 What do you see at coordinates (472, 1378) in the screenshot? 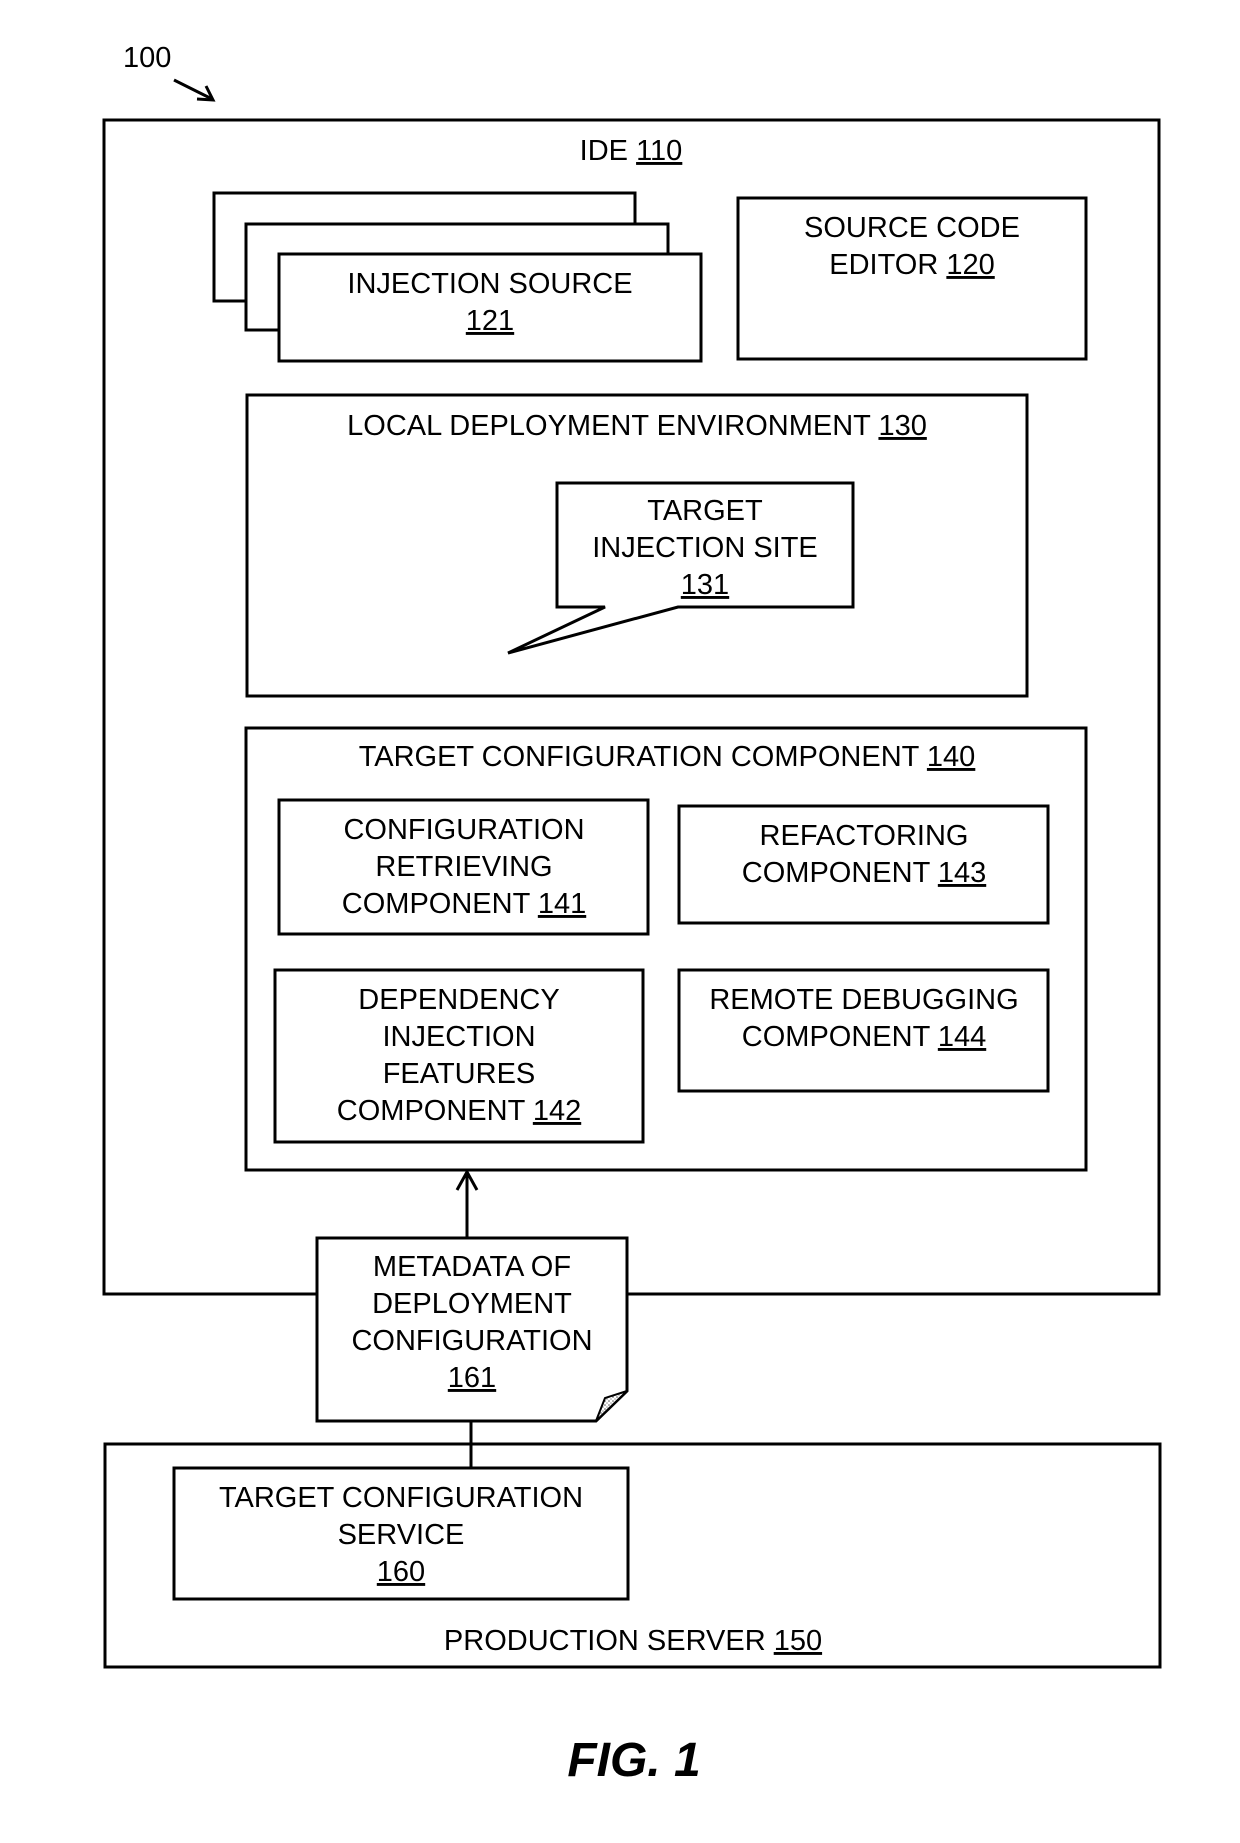
I see `metadata-ref: 161` at bounding box center [472, 1378].